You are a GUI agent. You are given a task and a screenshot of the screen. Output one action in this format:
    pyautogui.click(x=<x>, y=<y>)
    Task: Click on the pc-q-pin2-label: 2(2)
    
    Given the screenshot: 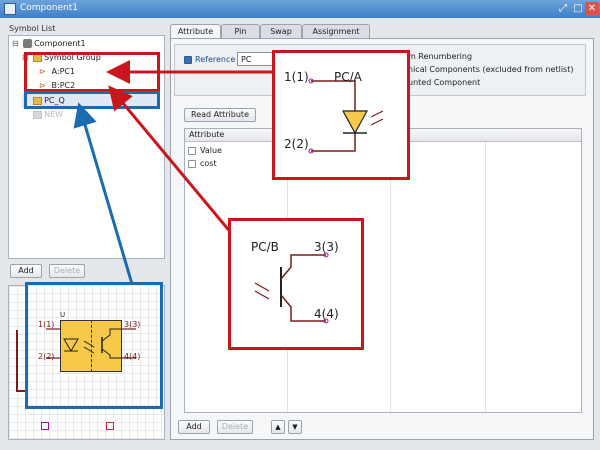 What is the action you would take?
    pyautogui.click(x=46, y=356)
    